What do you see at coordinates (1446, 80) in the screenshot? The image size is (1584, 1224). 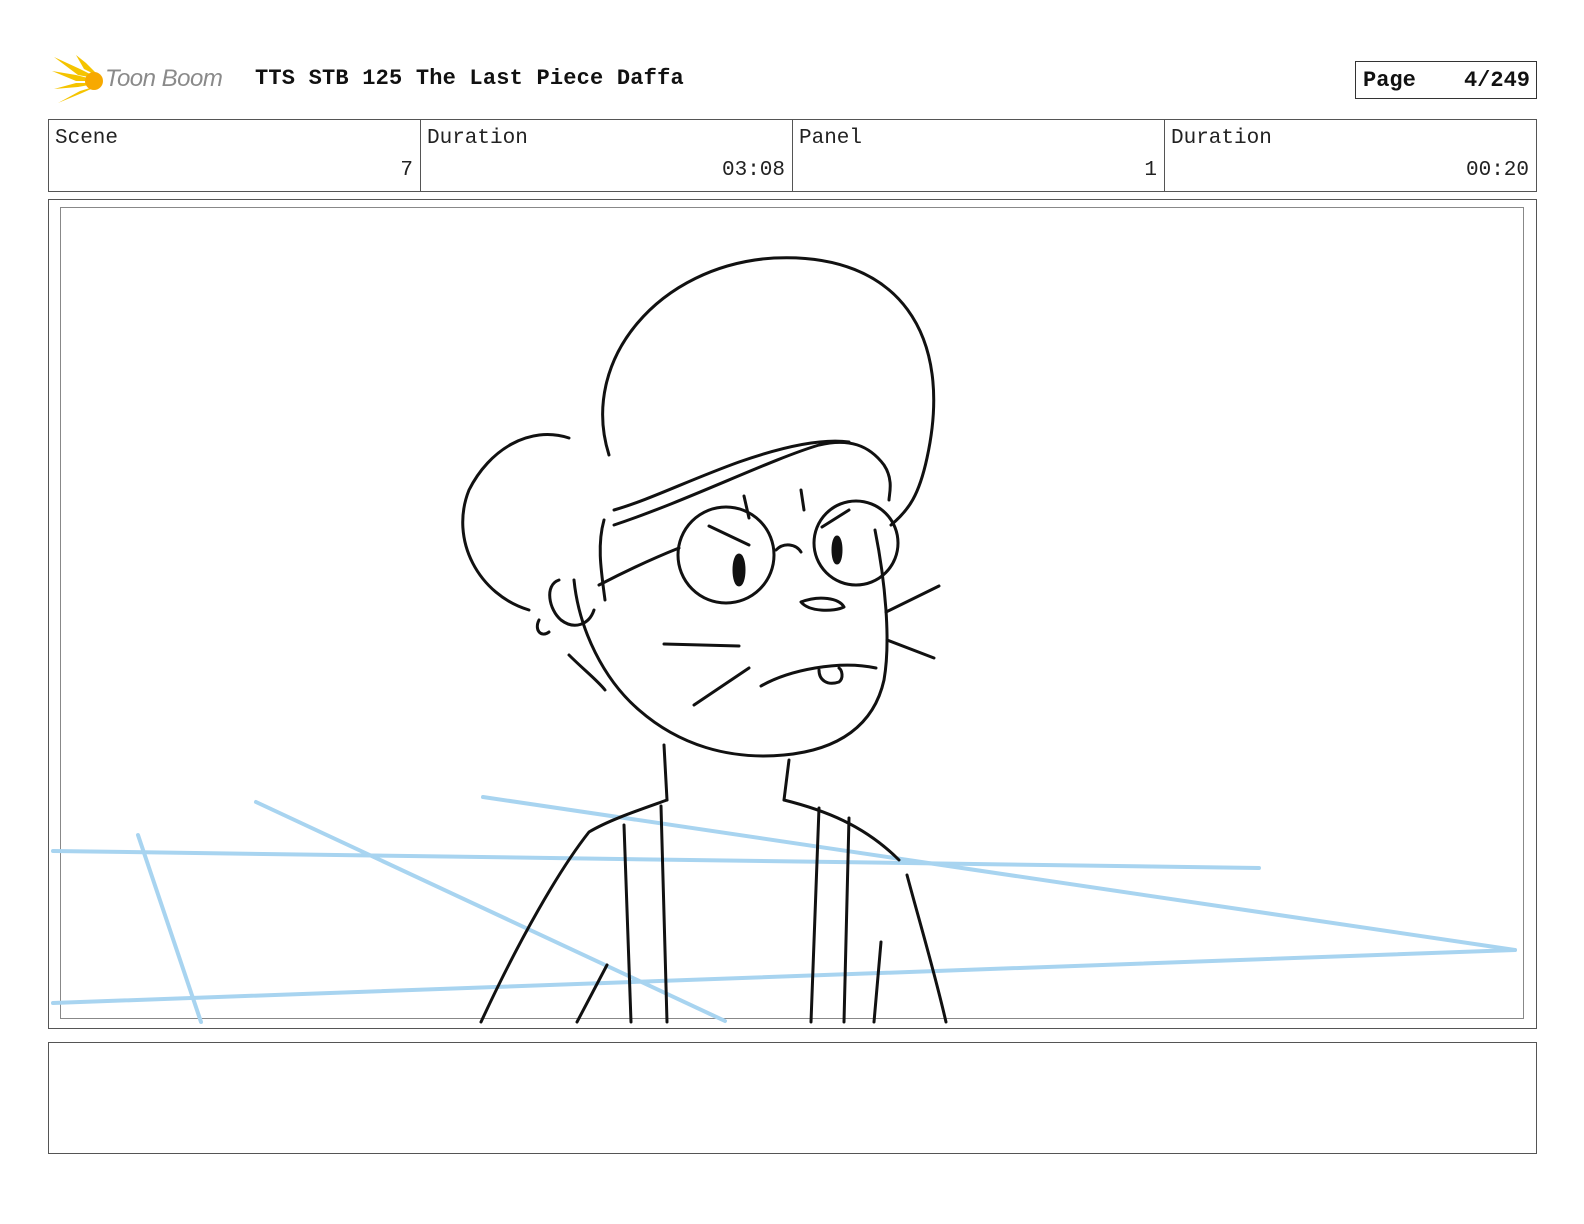 I see `page-indicator: Page 4/249` at bounding box center [1446, 80].